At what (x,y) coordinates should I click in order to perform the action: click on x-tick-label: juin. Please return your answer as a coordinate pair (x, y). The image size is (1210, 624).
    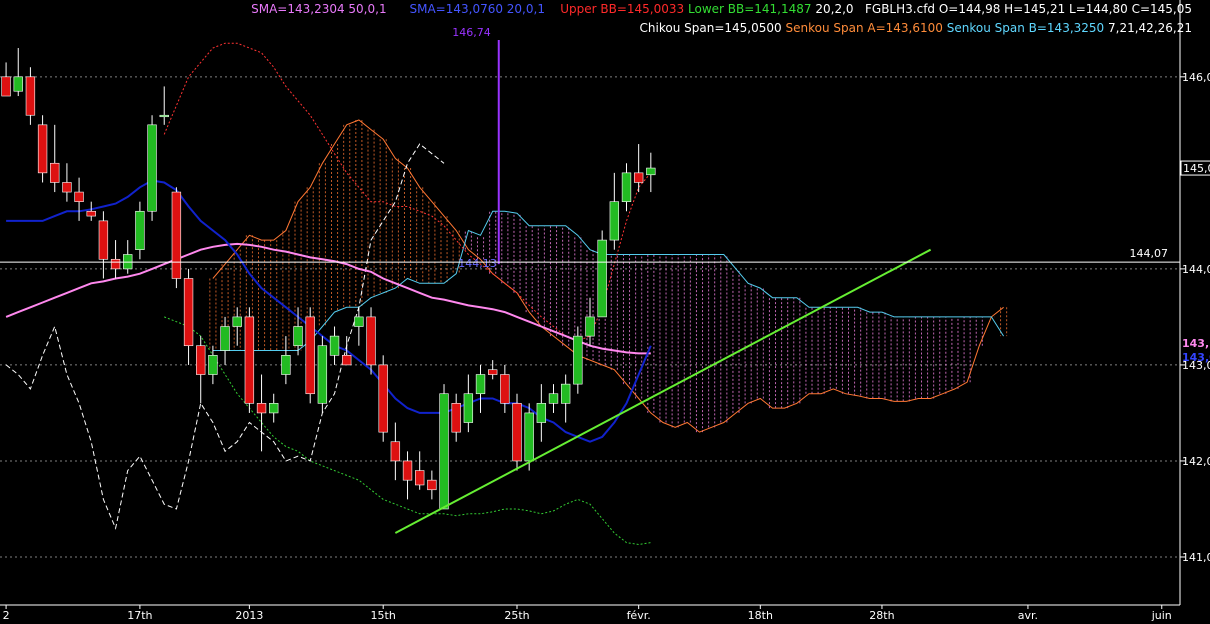
    Looking at the image, I should click on (1161, 615).